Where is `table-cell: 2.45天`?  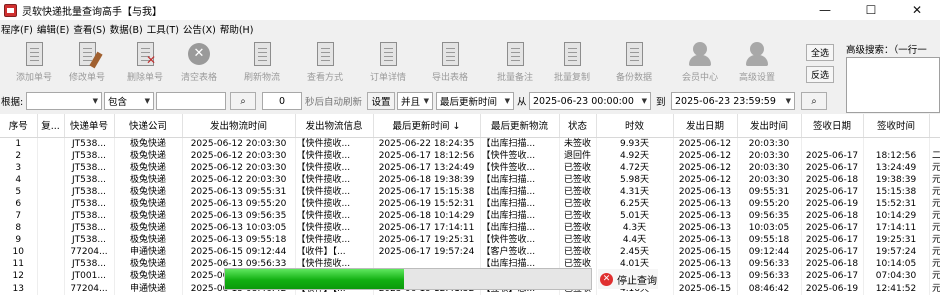
table-cell: 2.45天 is located at coordinates (635, 252).